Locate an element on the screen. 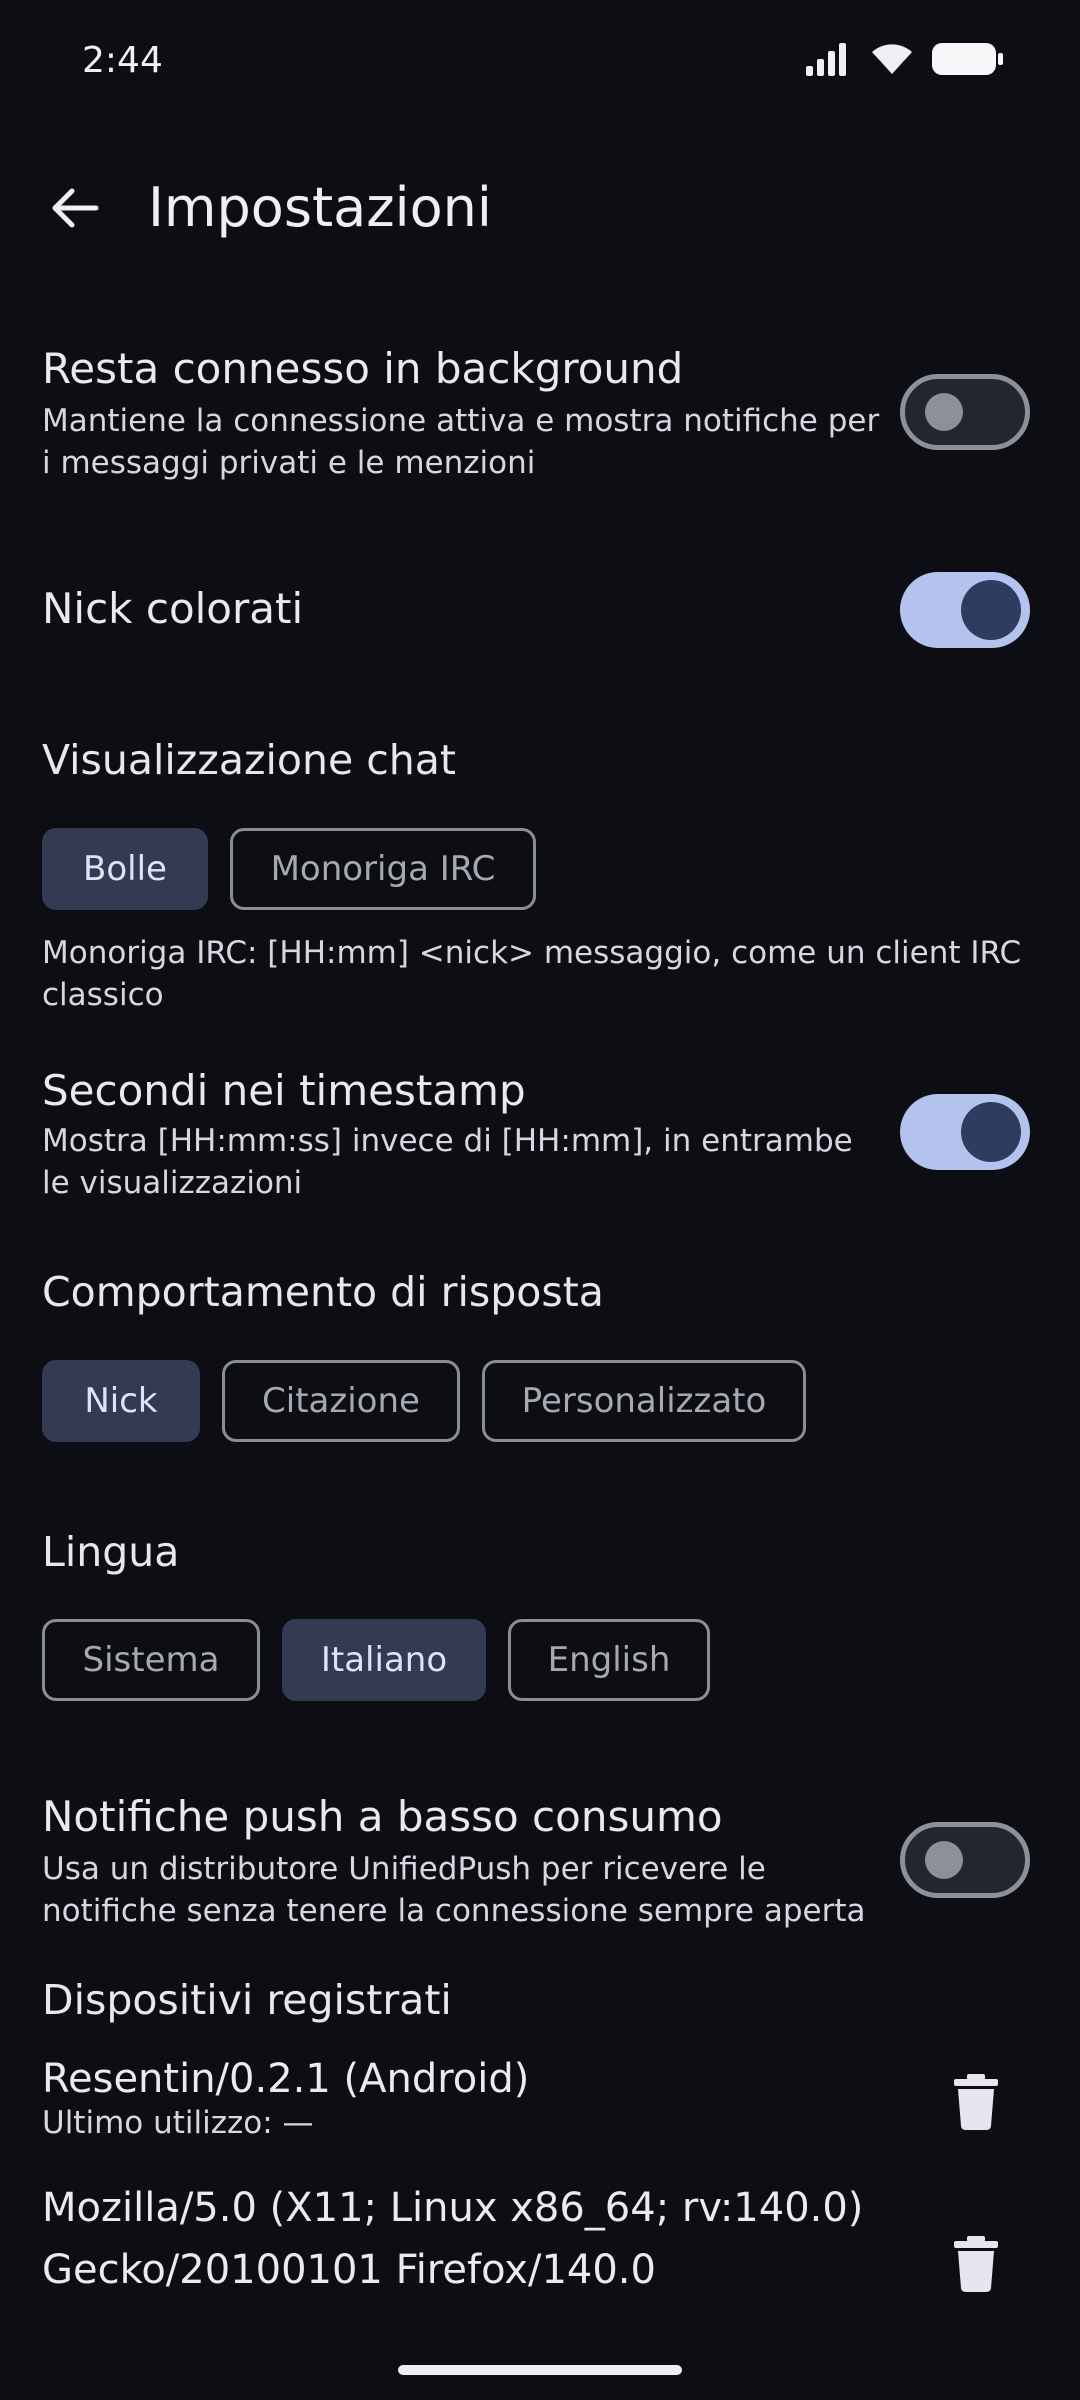  colored-nicks-label: Nick colorati is located at coordinates (173, 608).